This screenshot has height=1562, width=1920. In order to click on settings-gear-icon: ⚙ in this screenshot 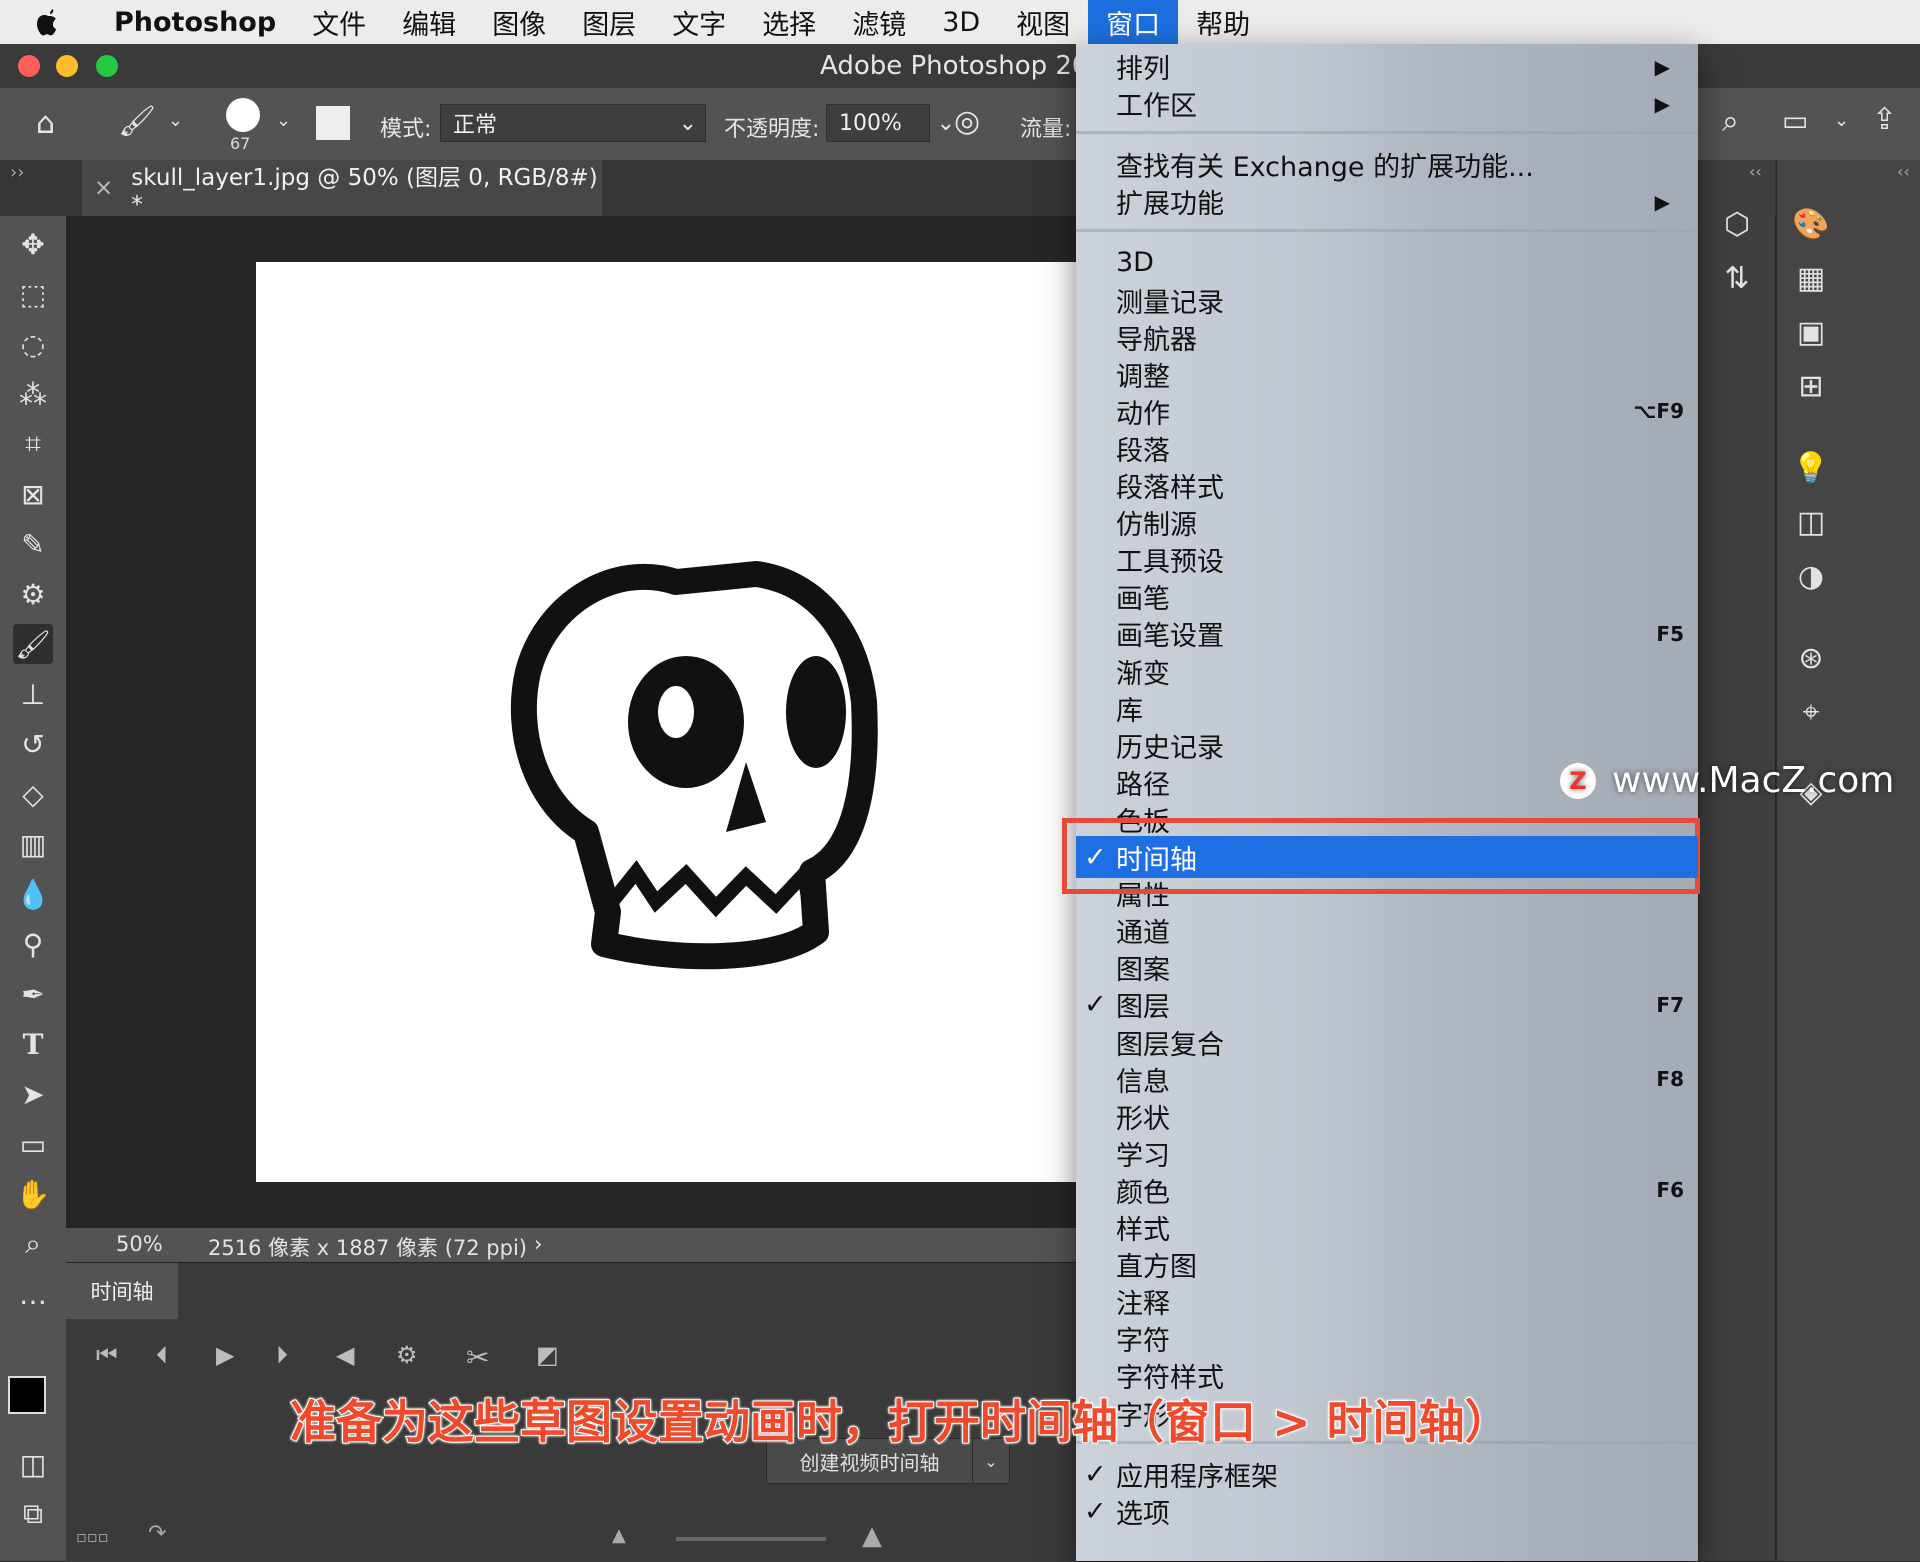, I will do `click(407, 1355)`.